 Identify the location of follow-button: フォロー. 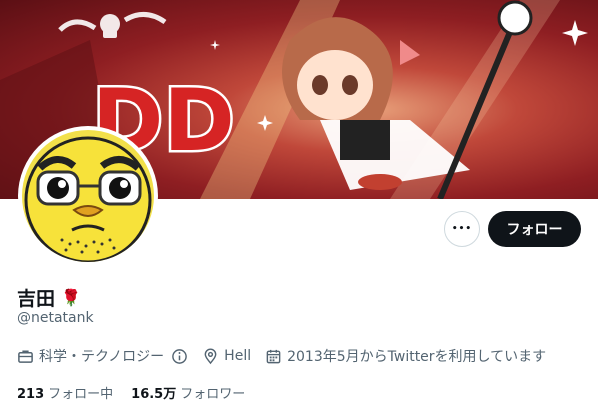
(534, 229).